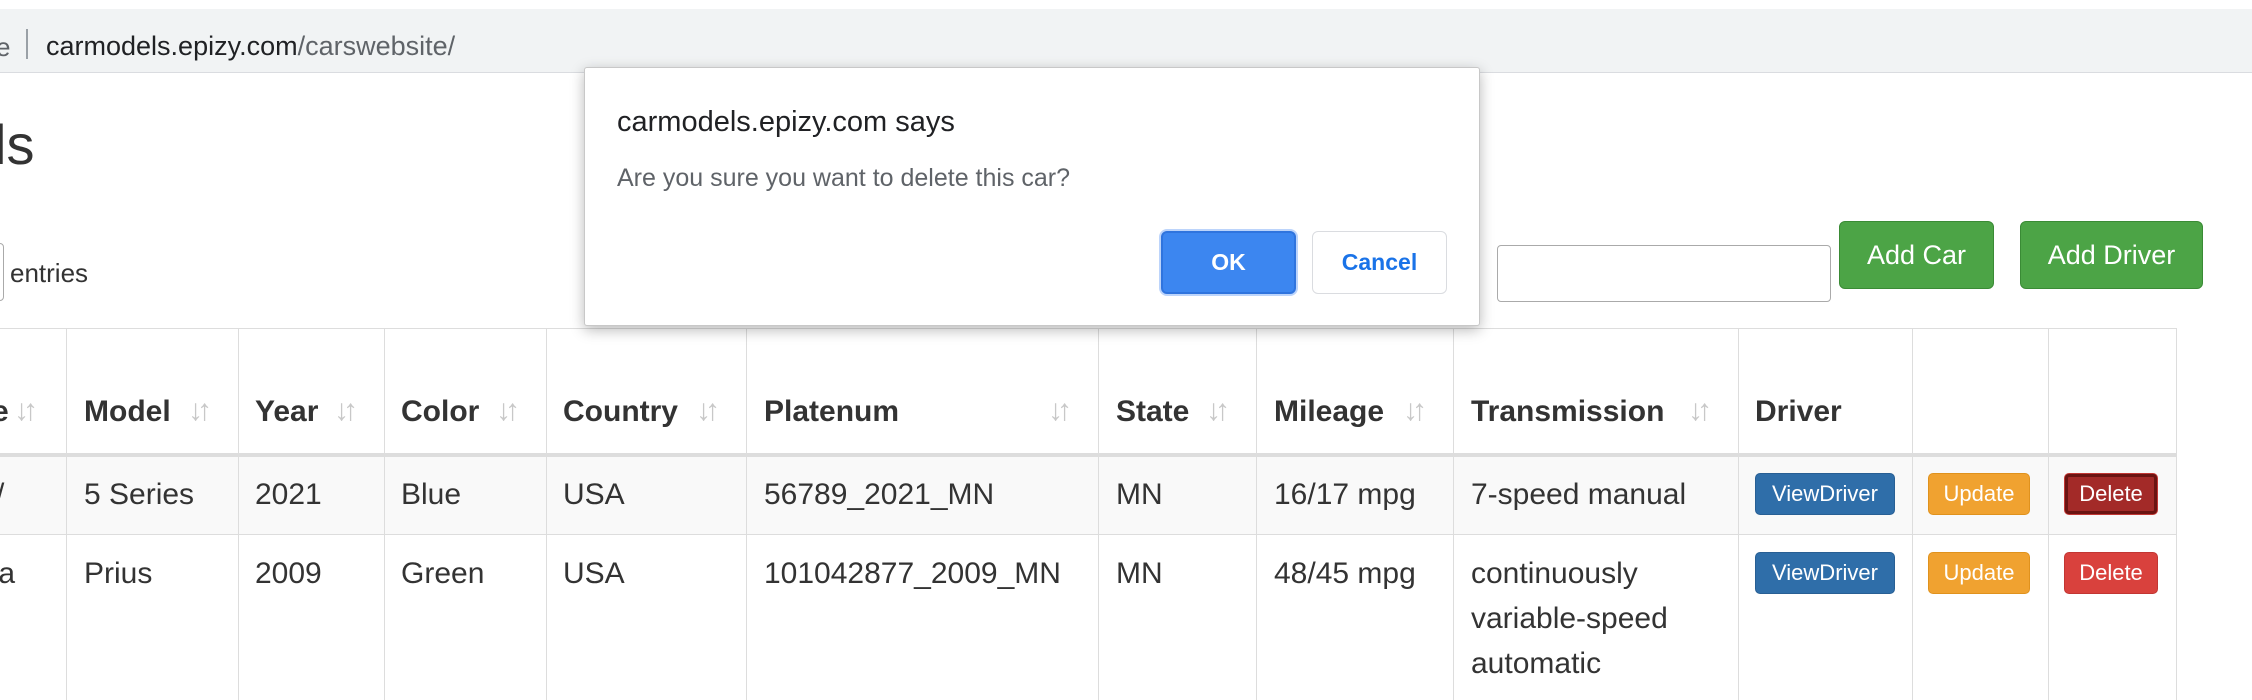  Describe the element at coordinates (440, 412) in the screenshot. I see `column-header-color: Color` at that location.